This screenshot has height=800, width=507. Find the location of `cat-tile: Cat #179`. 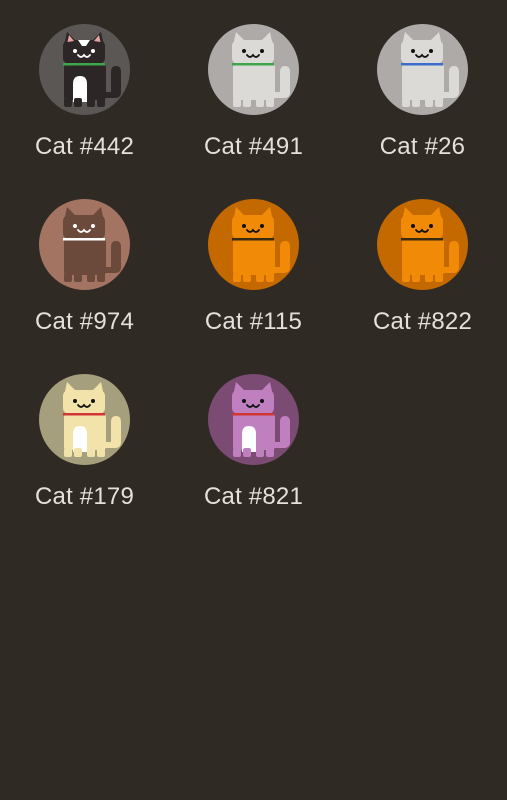

cat-tile: Cat #179 is located at coordinates (84, 437).